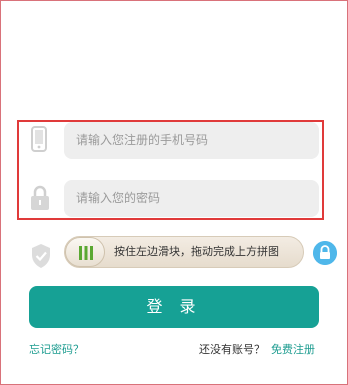 This screenshot has height=385, width=348. I want to click on password-input: 请输入您的密码, so click(191, 198).